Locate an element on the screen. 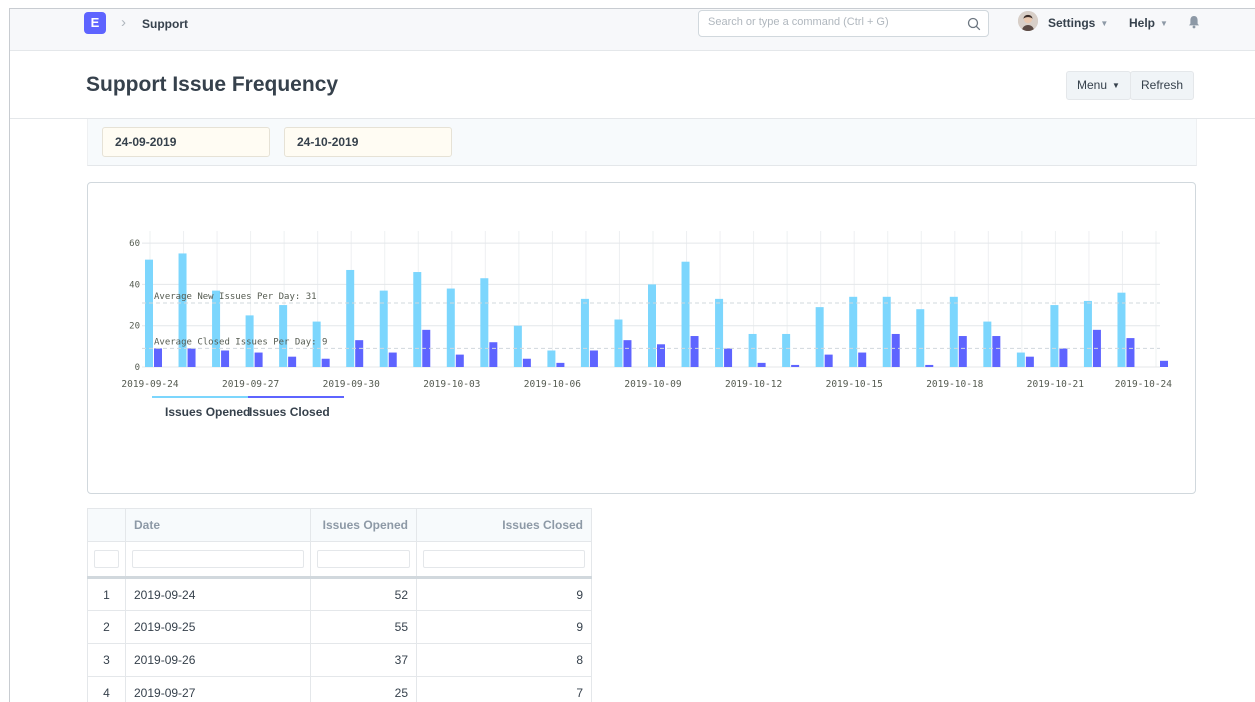 This screenshot has height=702, width=1255. refresh-button: Refresh is located at coordinates (1162, 85).